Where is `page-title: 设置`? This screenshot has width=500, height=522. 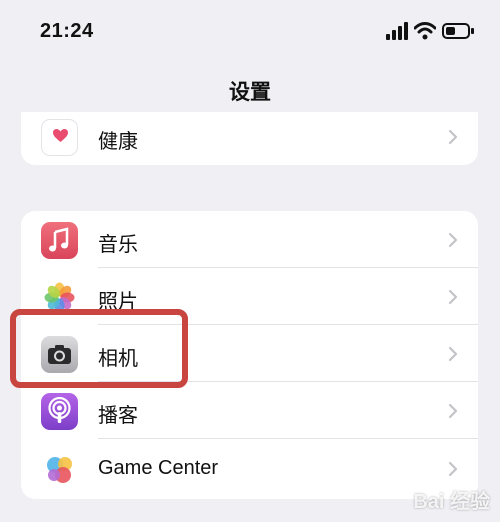
page-title: 设置 is located at coordinates (250, 92).